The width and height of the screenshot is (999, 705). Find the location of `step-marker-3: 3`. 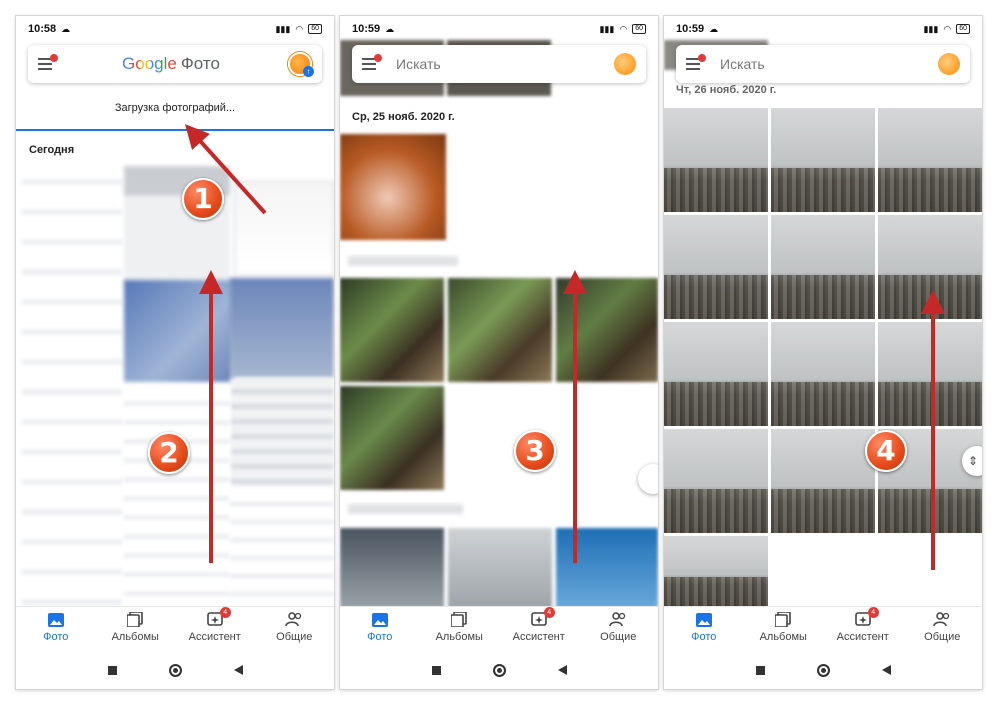

step-marker-3: 3 is located at coordinates (535, 451).